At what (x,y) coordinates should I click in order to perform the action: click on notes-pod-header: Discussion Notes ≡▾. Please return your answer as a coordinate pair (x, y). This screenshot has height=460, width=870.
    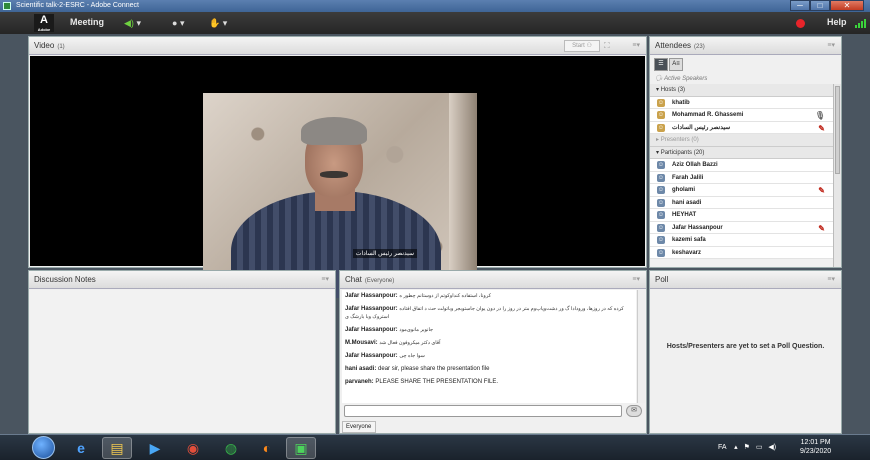
    Looking at the image, I should click on (182, 280).